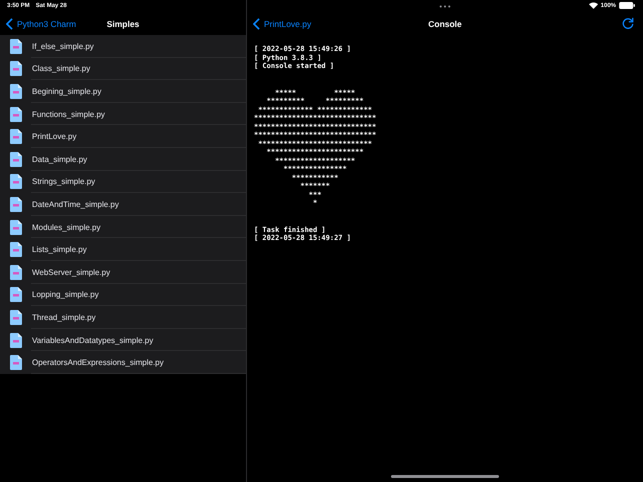 The image size is (643, 482). I want to click on file-row: Class_simple.py, so click(123, 69).